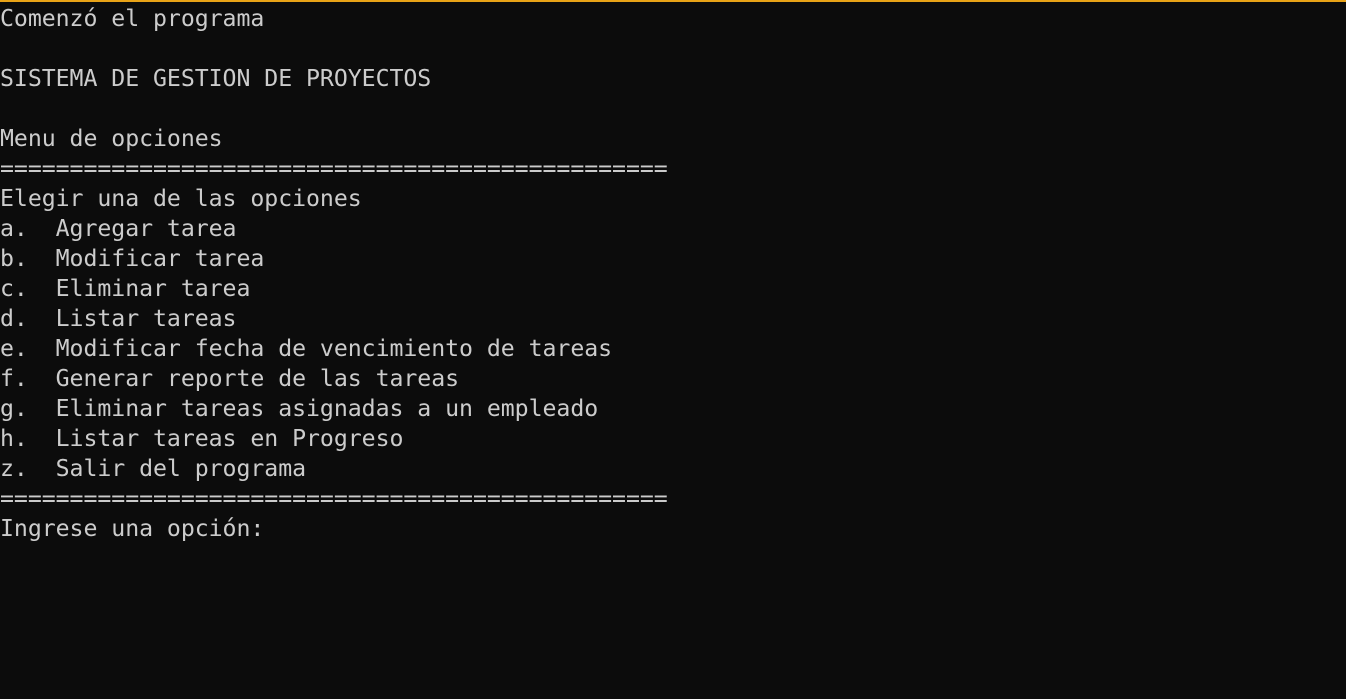 The height and width of the screenshot is (699, 1346). I want to click on input-prompt: Ingrese una opción:, so click(673, 529).